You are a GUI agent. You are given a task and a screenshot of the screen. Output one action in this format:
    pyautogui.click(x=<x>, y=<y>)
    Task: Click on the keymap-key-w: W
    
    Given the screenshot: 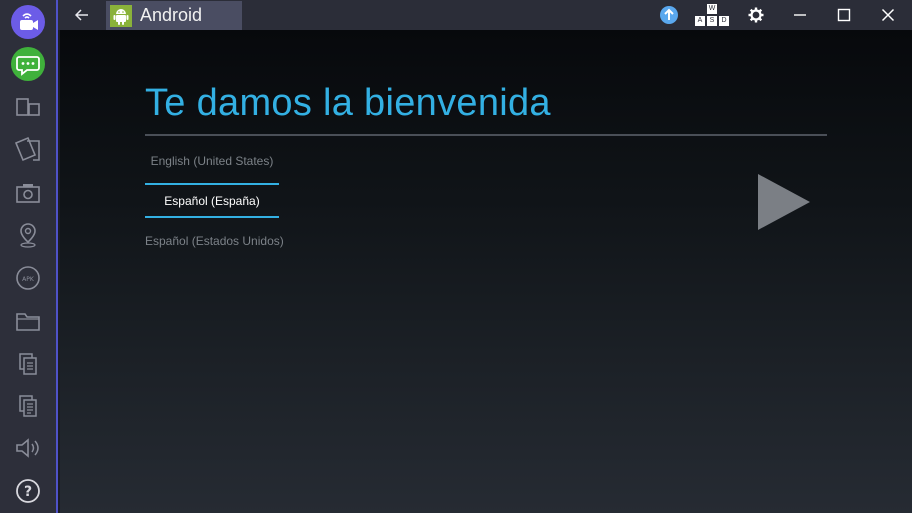 What is the action you would take?
    pyautogui.click(x=712, y=8)
    